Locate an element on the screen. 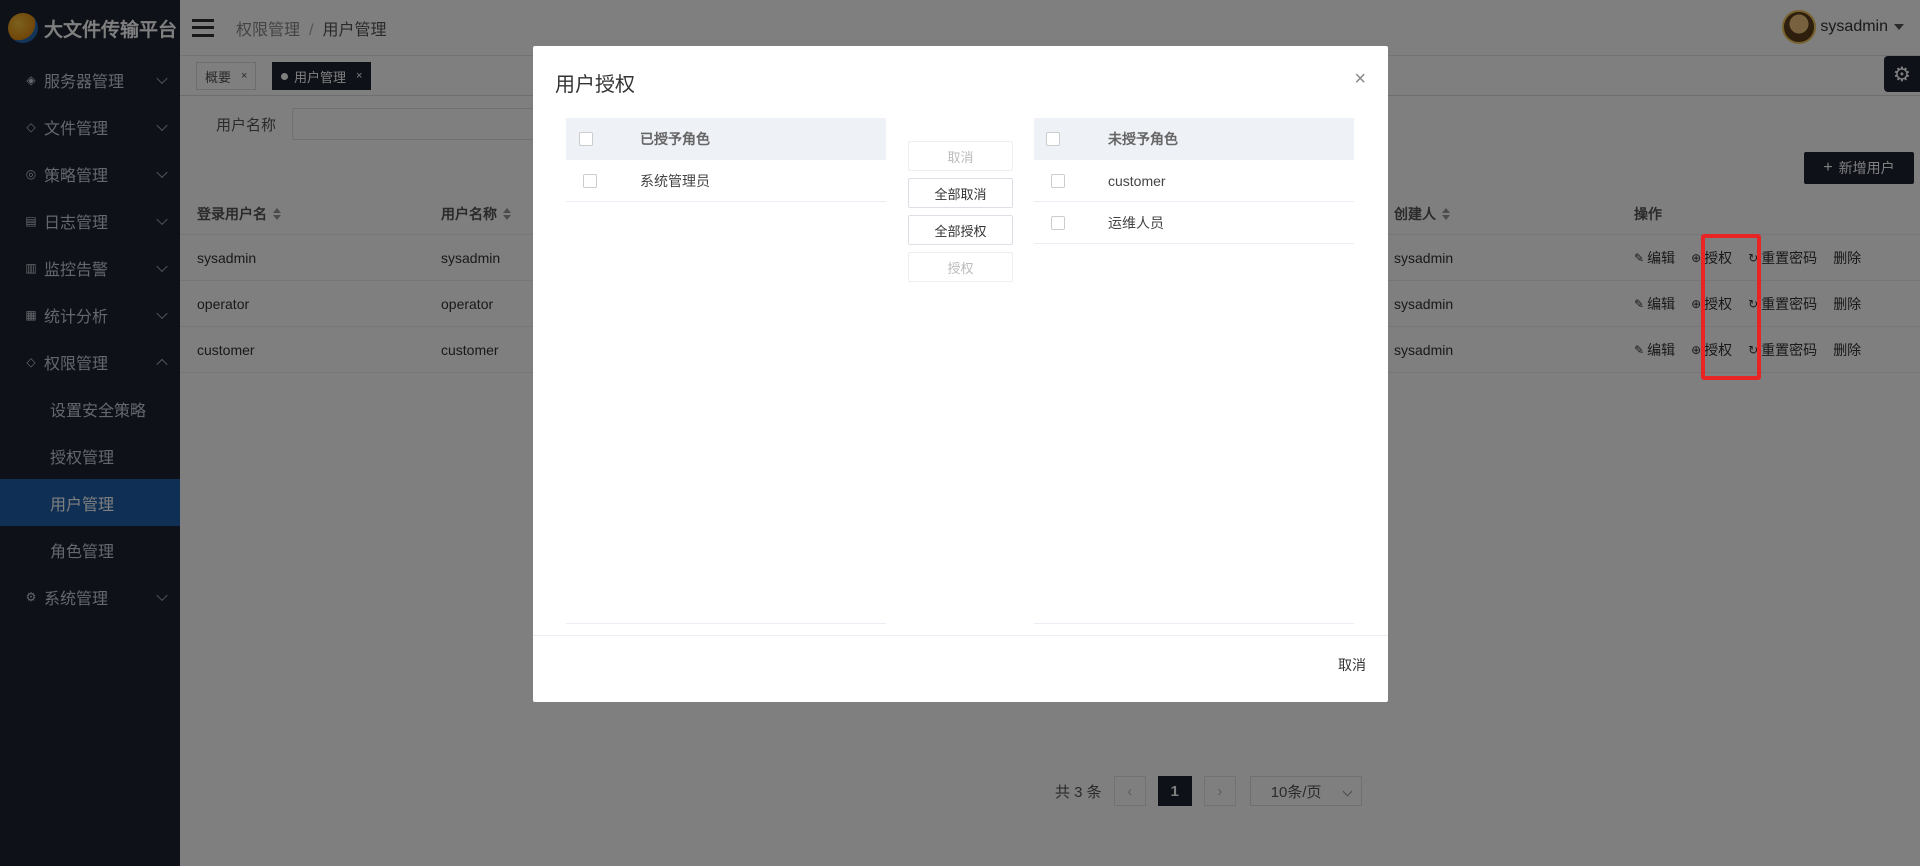 This screenshot has height=866, width=1920. cancel-selected-button: 取消 is located at coordinates (960, 156).